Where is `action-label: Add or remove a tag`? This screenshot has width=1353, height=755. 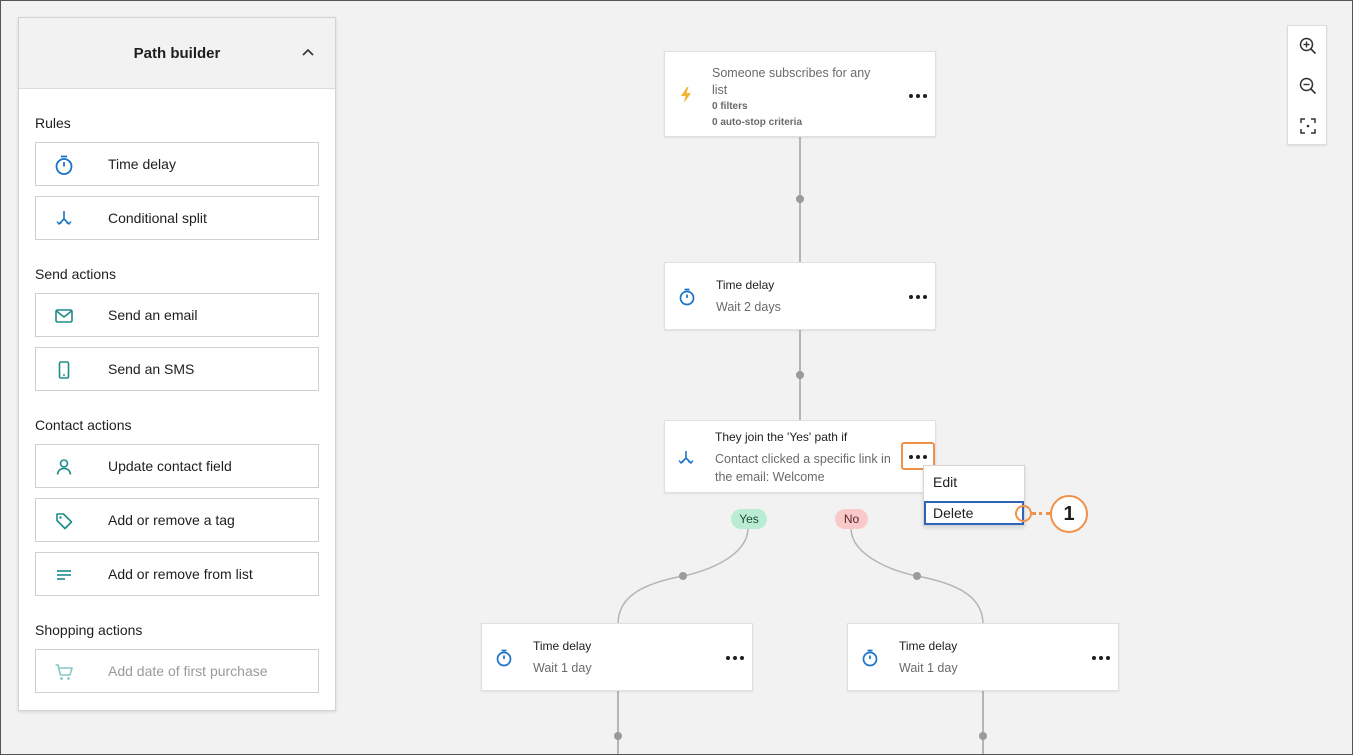
action-label: Add or remove a tag is located at coordinates (171, 520).